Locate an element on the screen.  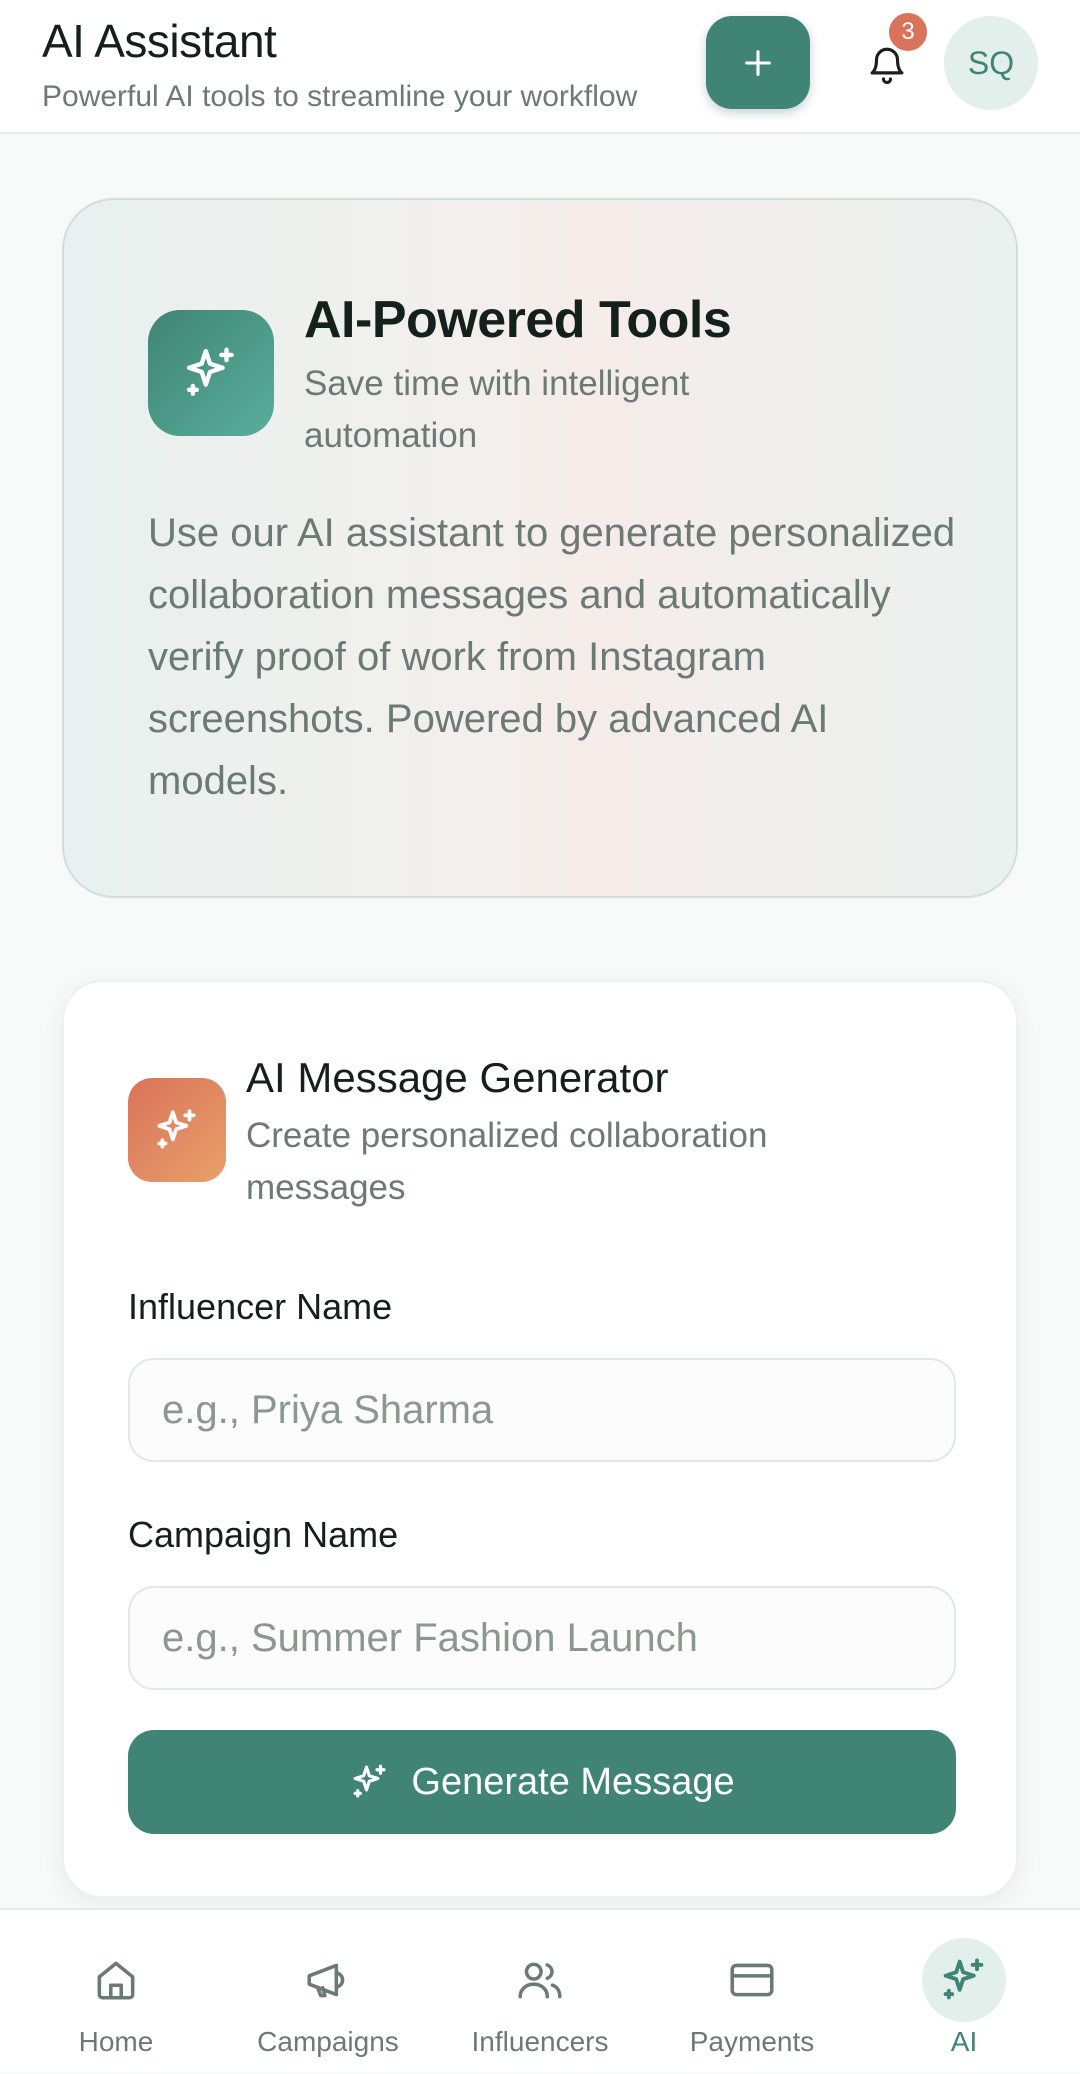
nav-label-home: Home is located at coordinates (116, 2041).